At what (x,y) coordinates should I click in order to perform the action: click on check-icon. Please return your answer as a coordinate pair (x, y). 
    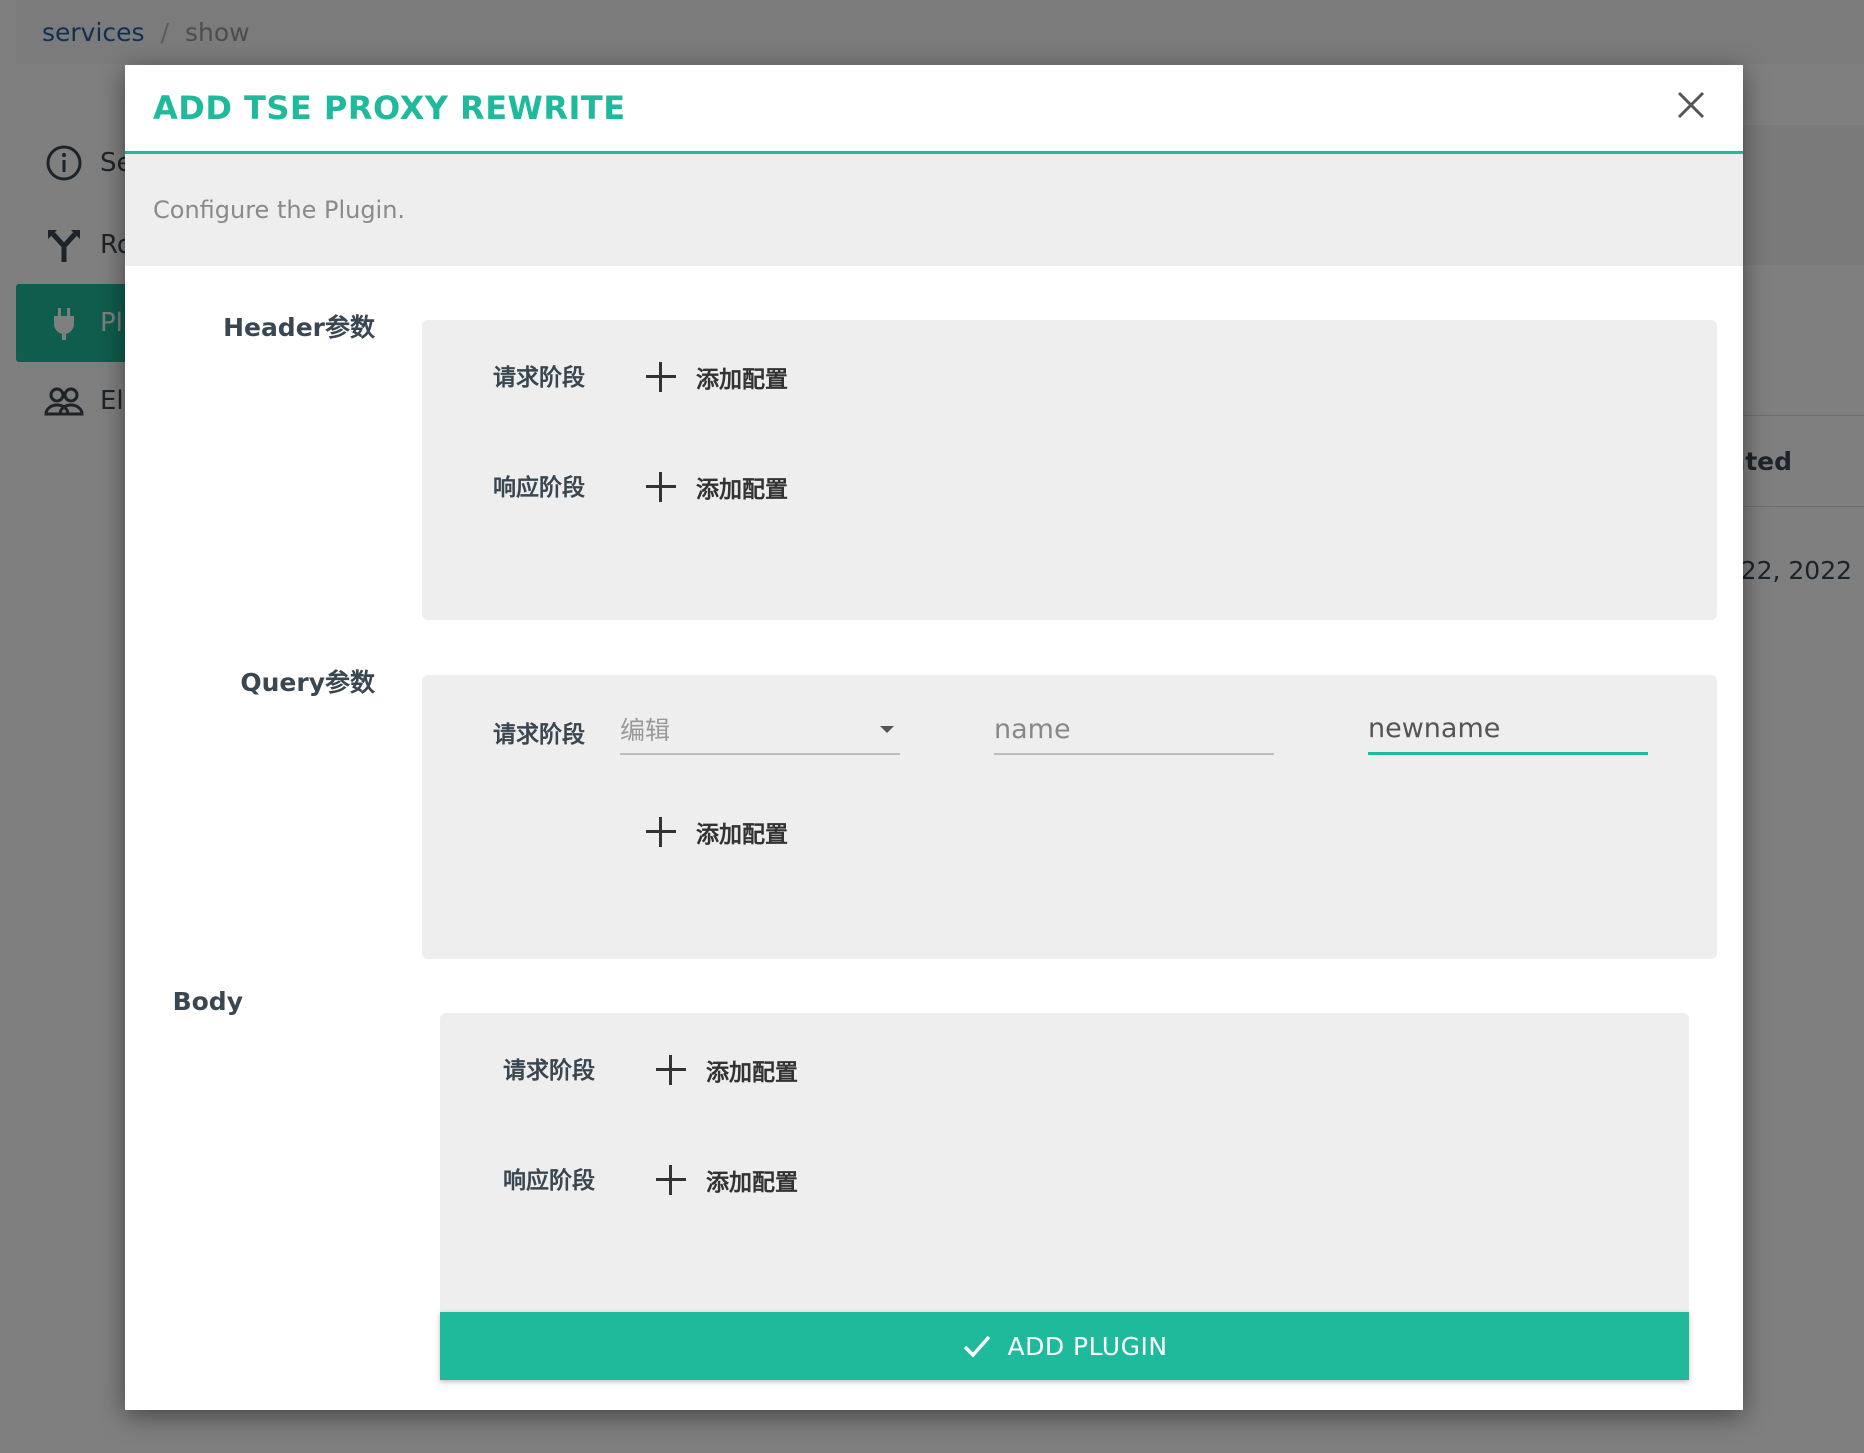
    Looking at the image, I should click on (977, 1346).